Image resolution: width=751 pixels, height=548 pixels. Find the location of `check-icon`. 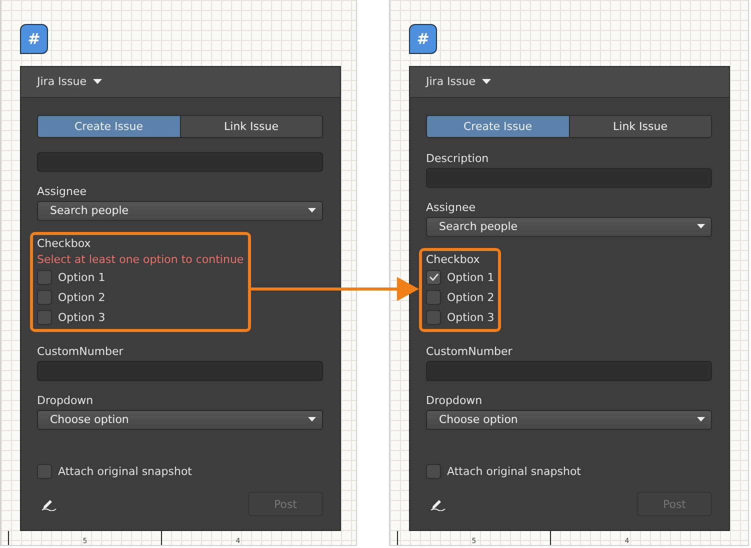

check-icon is located at coordinates (433, 277).